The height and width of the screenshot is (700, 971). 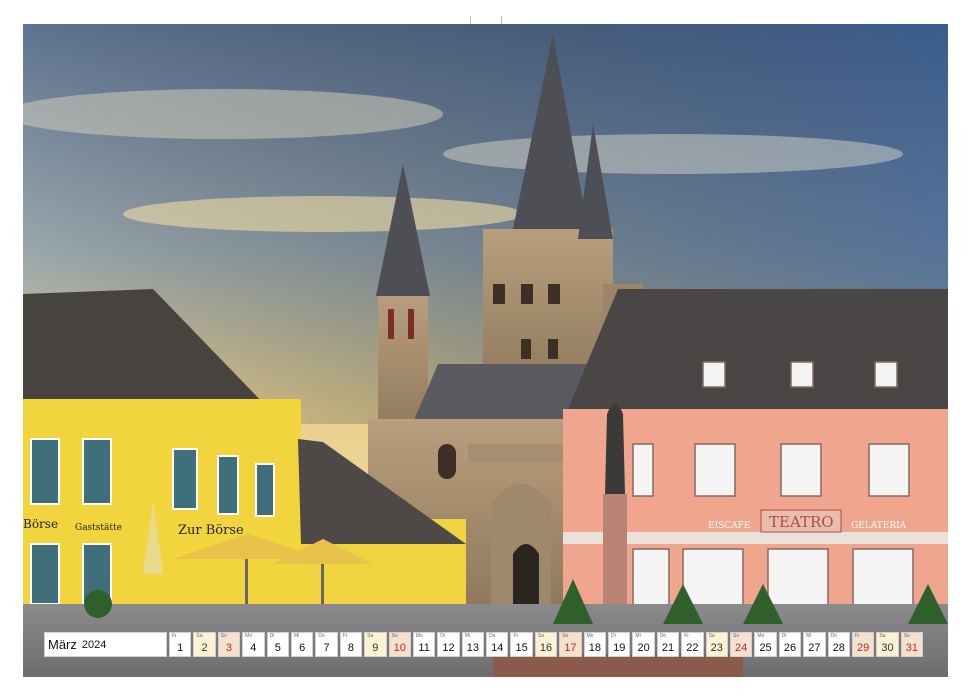 I want to click on day-cell: Mi 6, so click(x=302, y=644).